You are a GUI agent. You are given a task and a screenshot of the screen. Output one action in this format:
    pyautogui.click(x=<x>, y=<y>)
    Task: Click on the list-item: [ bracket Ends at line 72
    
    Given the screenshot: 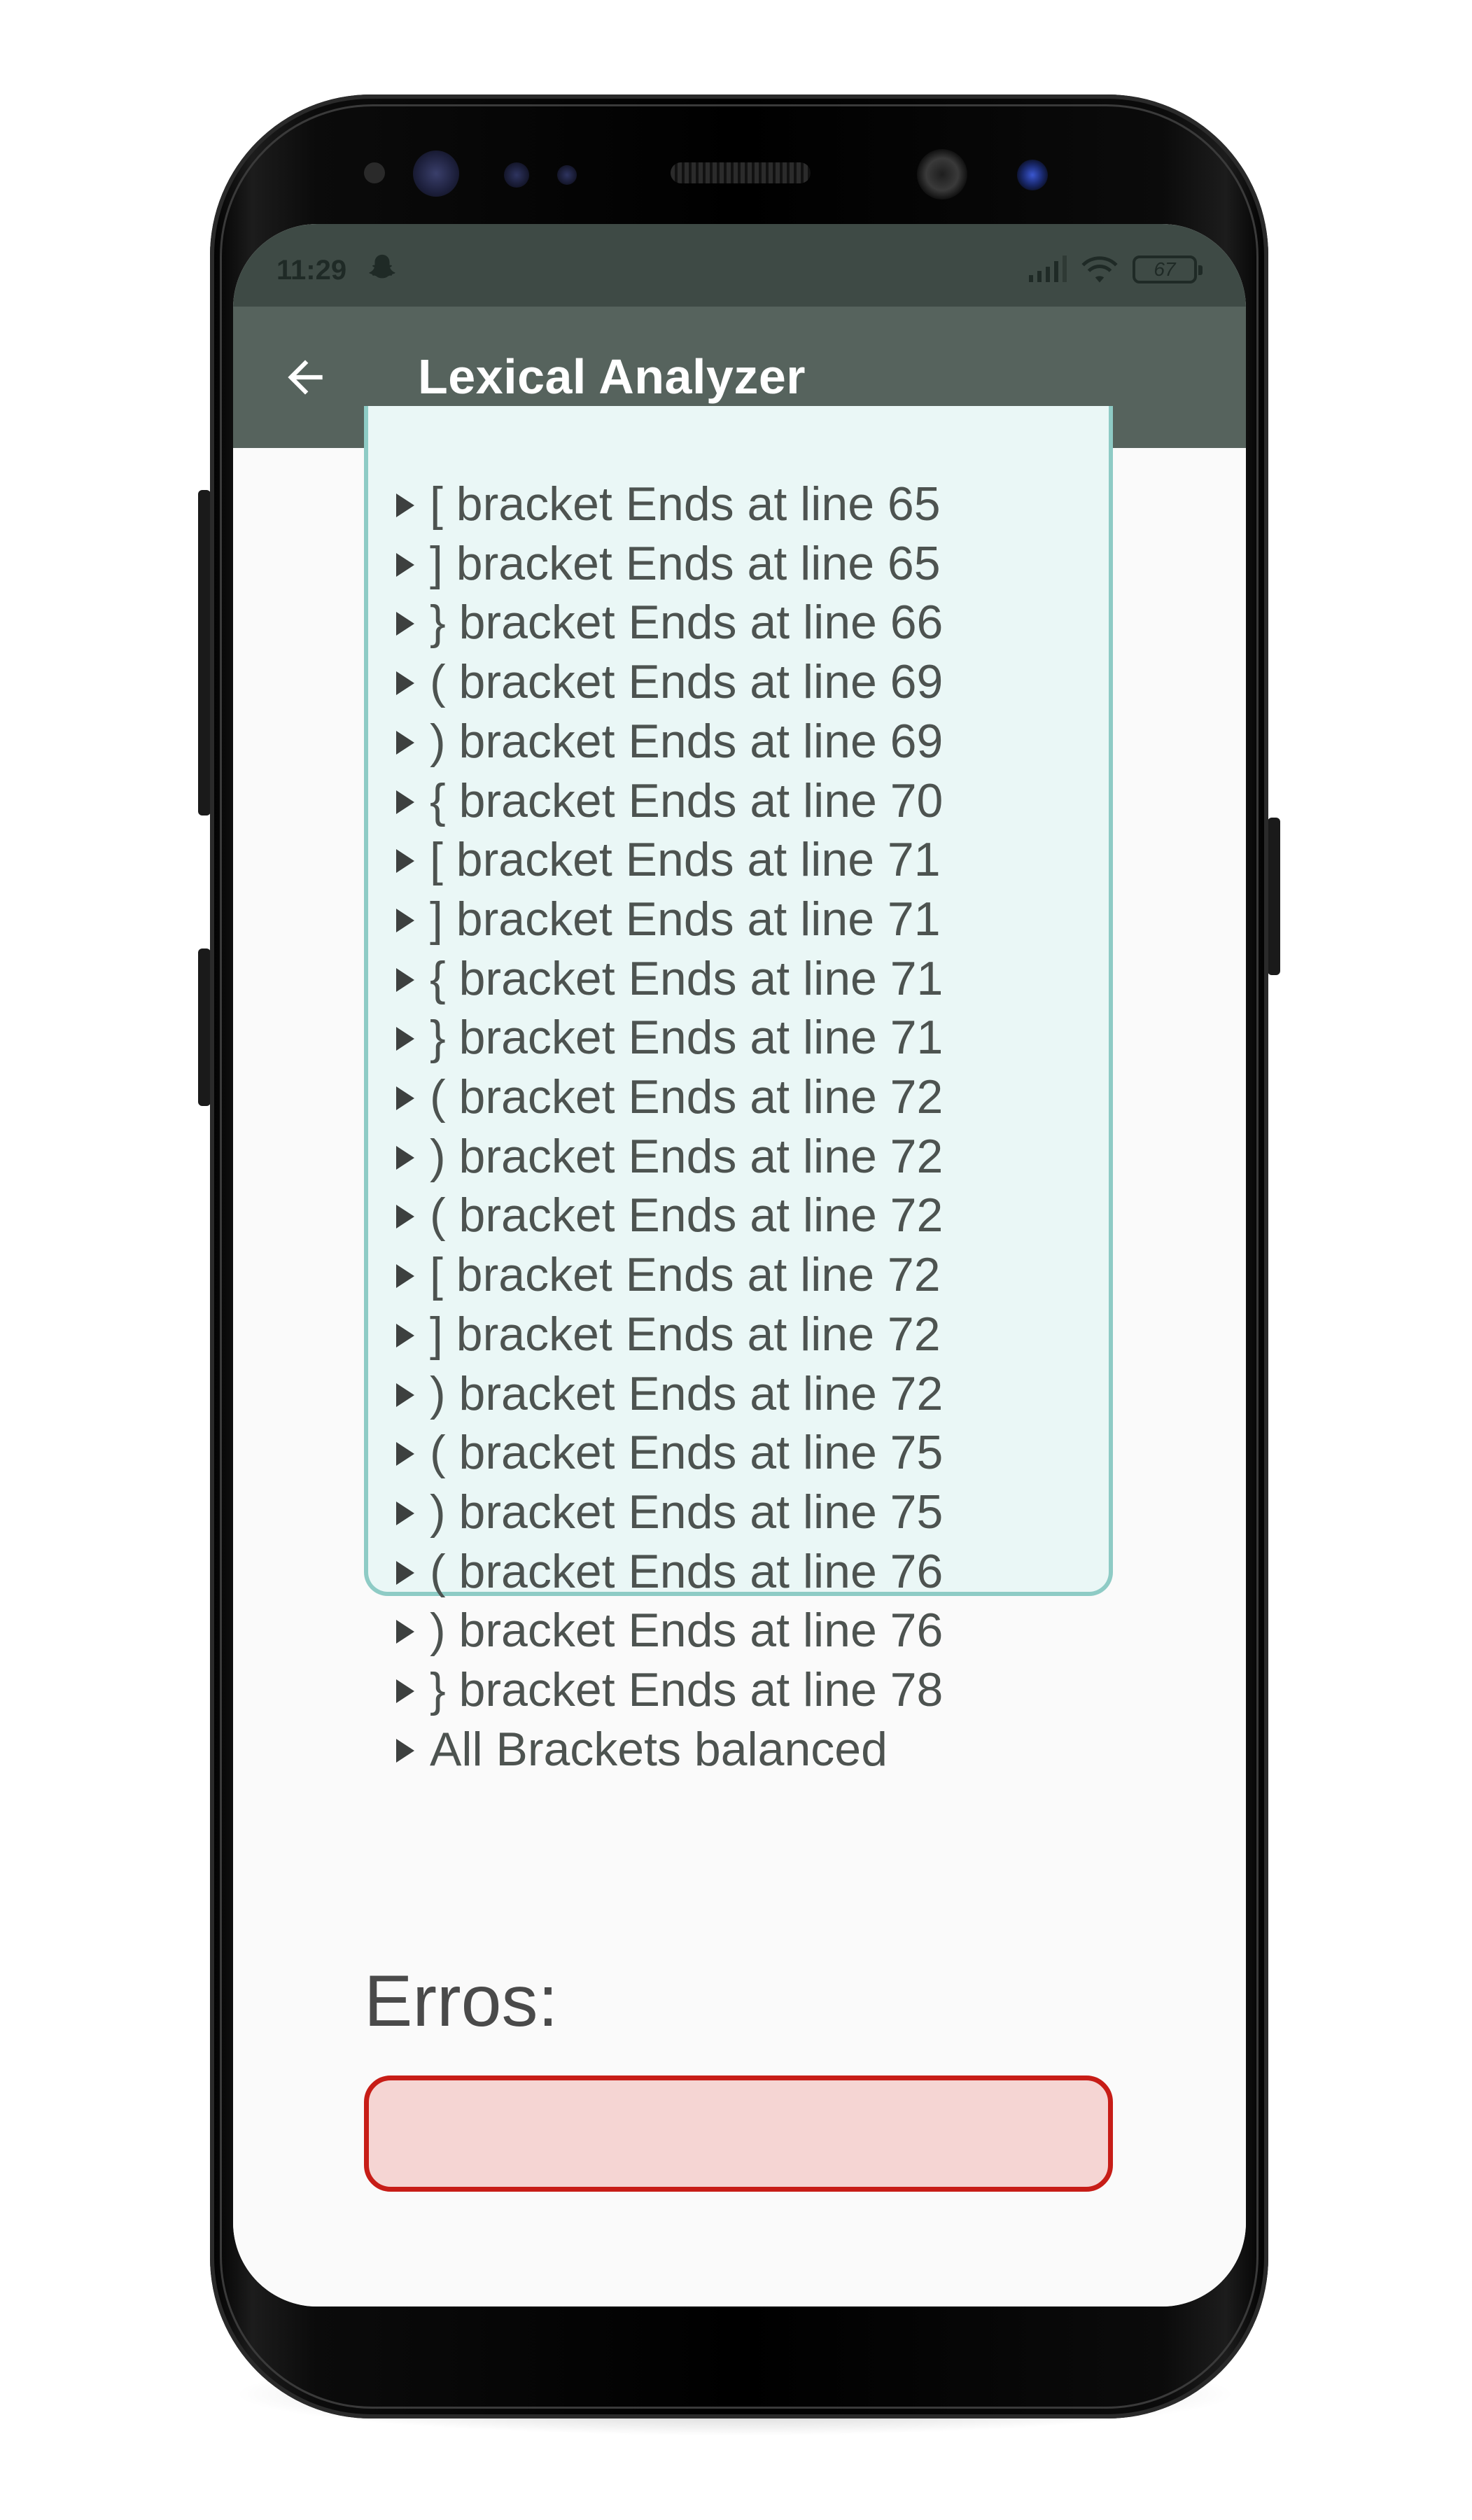 What is the action you would take?
    pyautogui.click(x=668, y=1274)
    